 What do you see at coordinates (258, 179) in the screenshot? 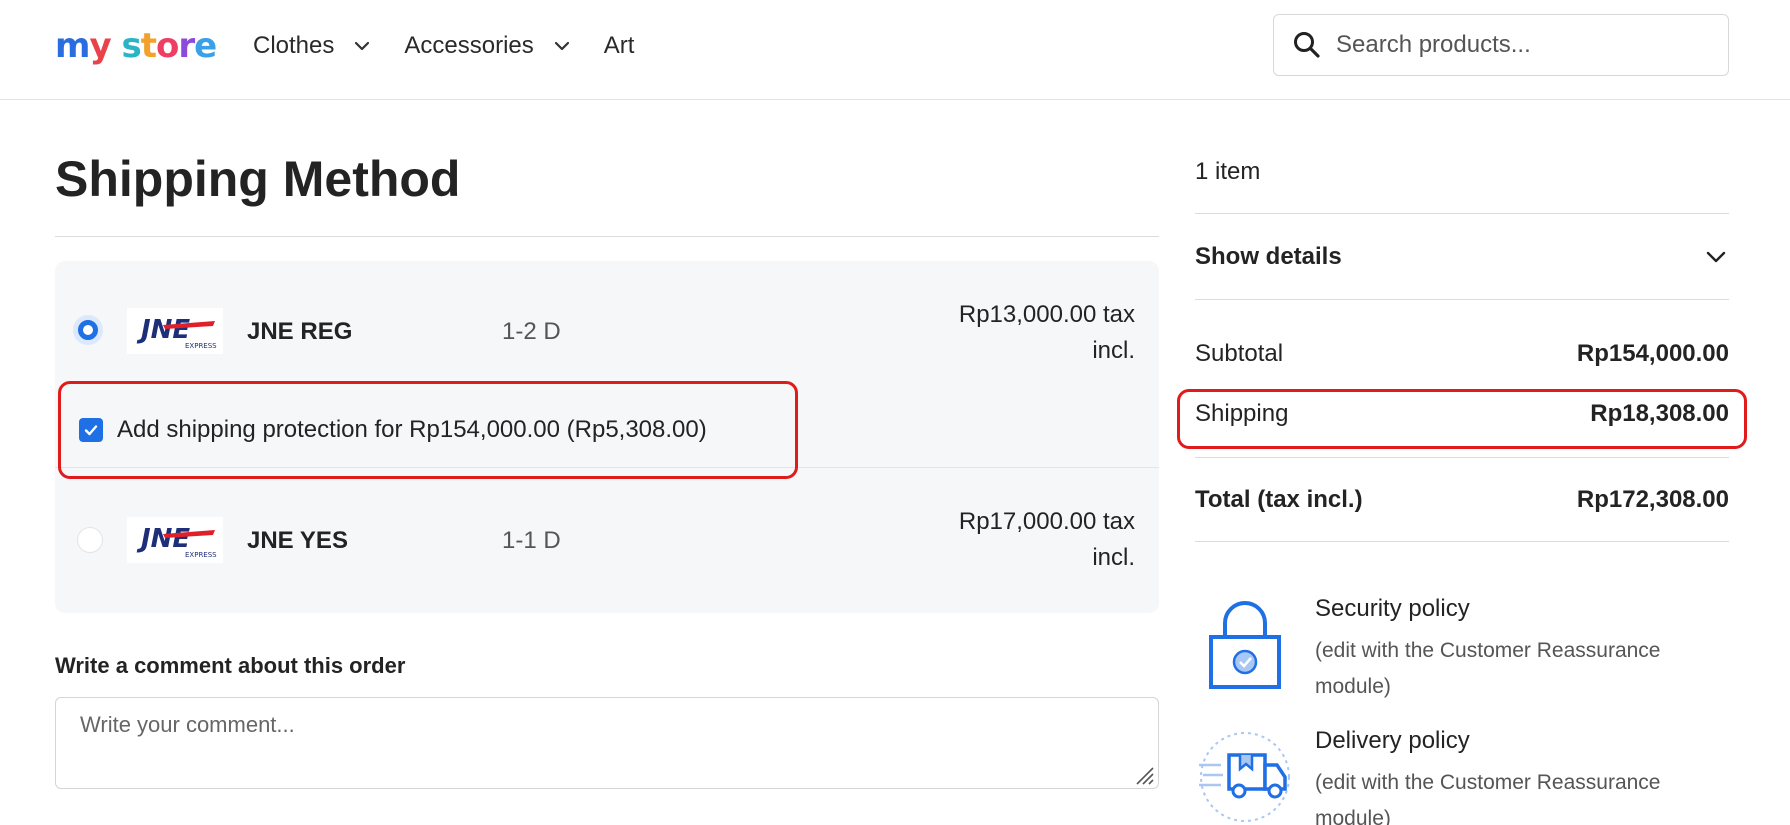
I see `page-title: Shipping Method` at bounding box center [258, 179].